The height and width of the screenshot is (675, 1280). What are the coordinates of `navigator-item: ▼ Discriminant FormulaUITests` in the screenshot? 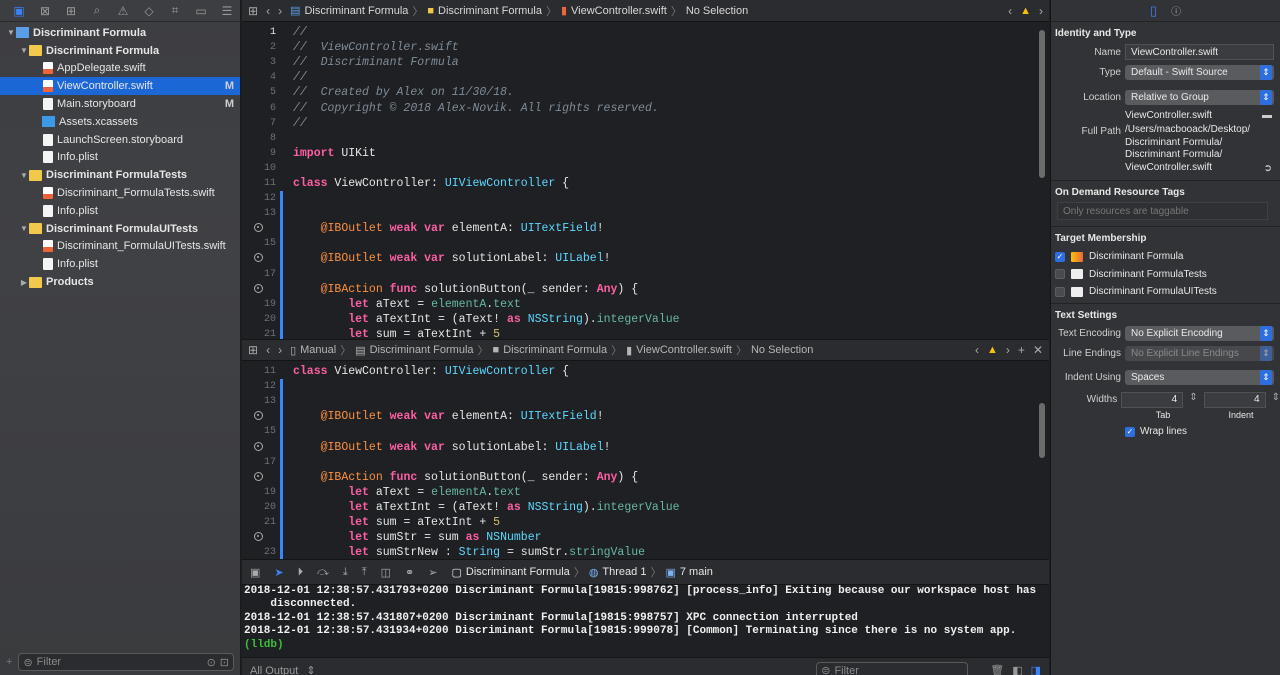 It's located at (120, 229).